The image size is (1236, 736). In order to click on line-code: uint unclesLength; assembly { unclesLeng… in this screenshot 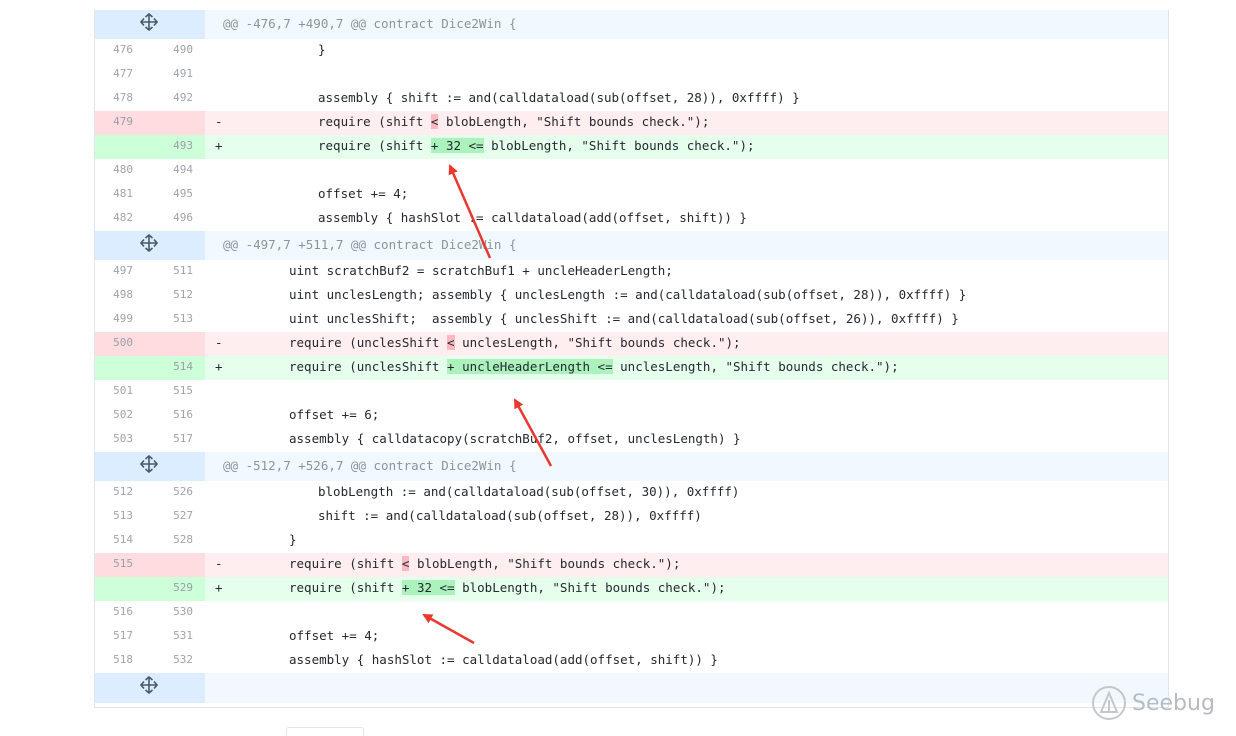, I will do `click(686, 296)`.